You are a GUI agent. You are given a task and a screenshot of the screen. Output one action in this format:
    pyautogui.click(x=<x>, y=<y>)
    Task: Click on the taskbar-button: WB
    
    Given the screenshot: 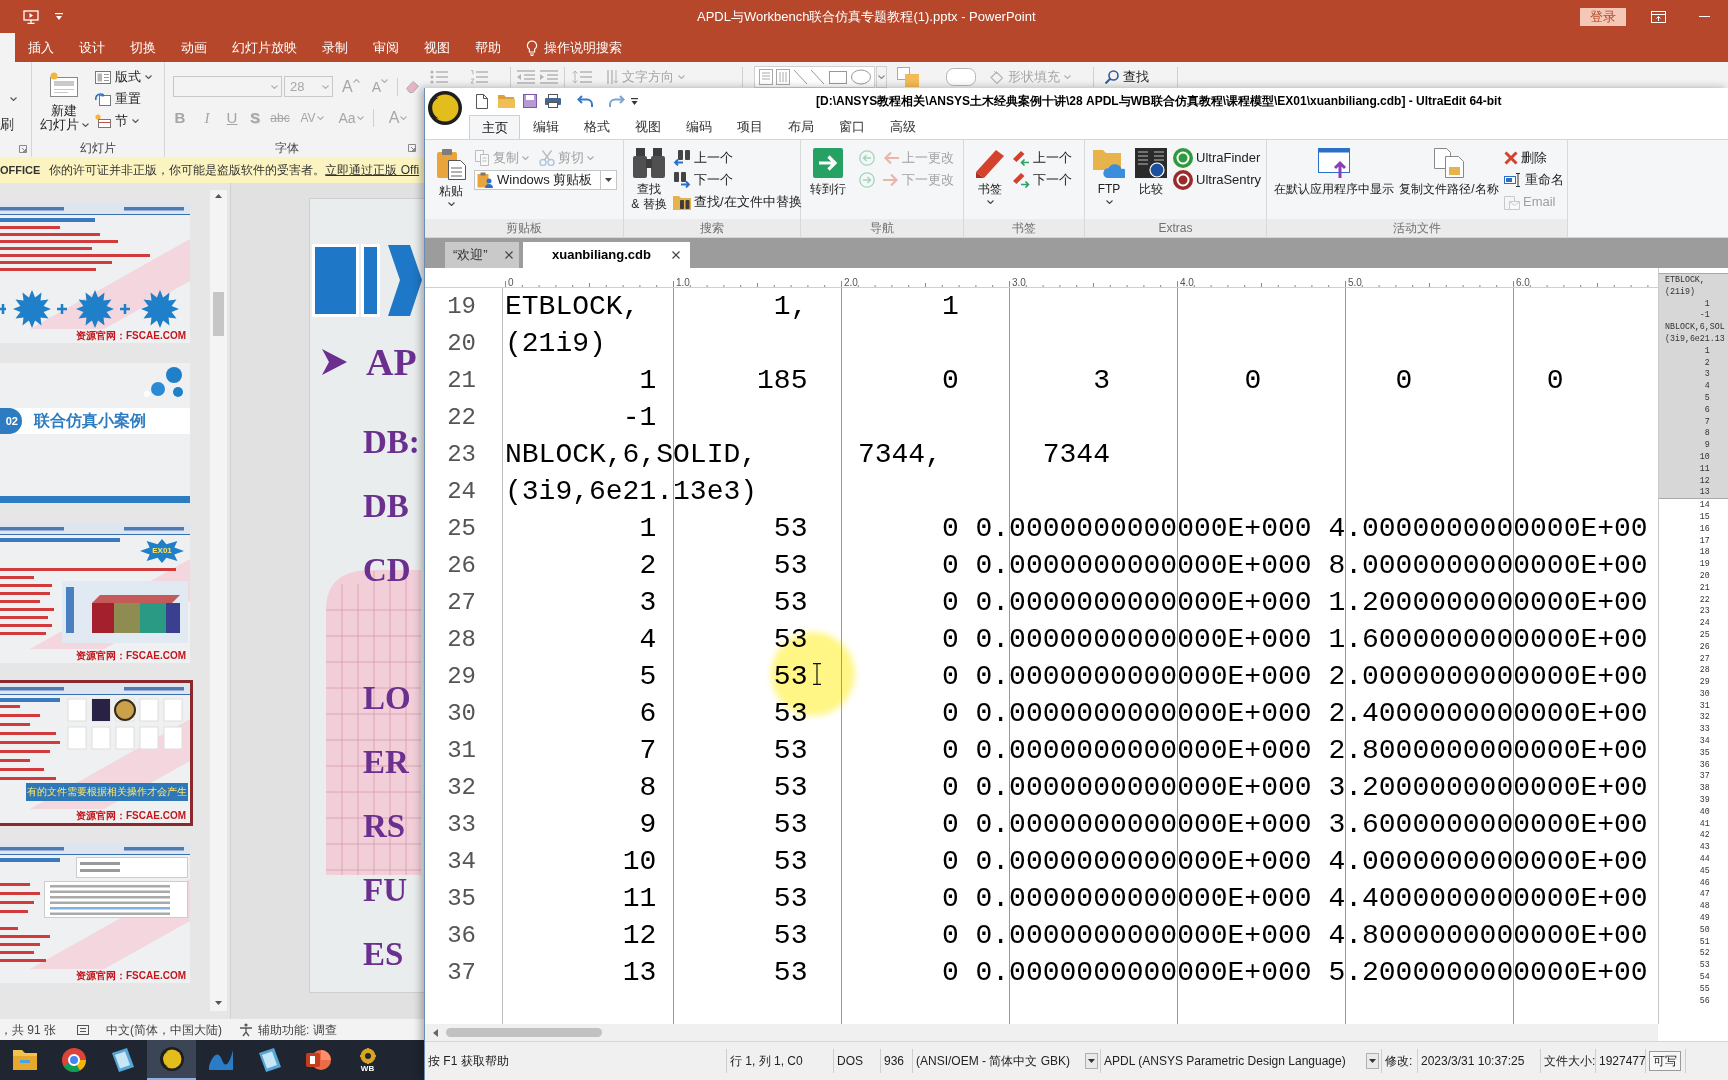 What is the action you would take?
    pyautogui.click(x=367, y=1060)
    